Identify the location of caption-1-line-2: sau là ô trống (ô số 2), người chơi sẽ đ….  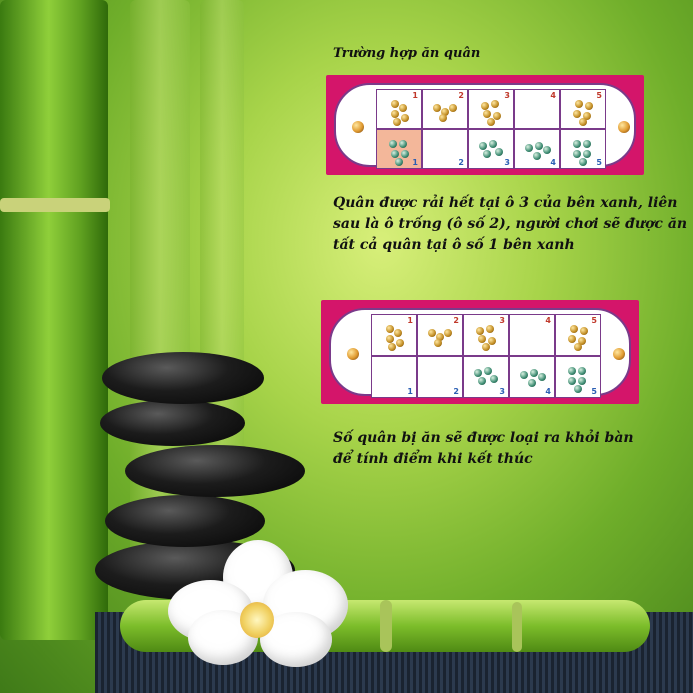
(510, 224).